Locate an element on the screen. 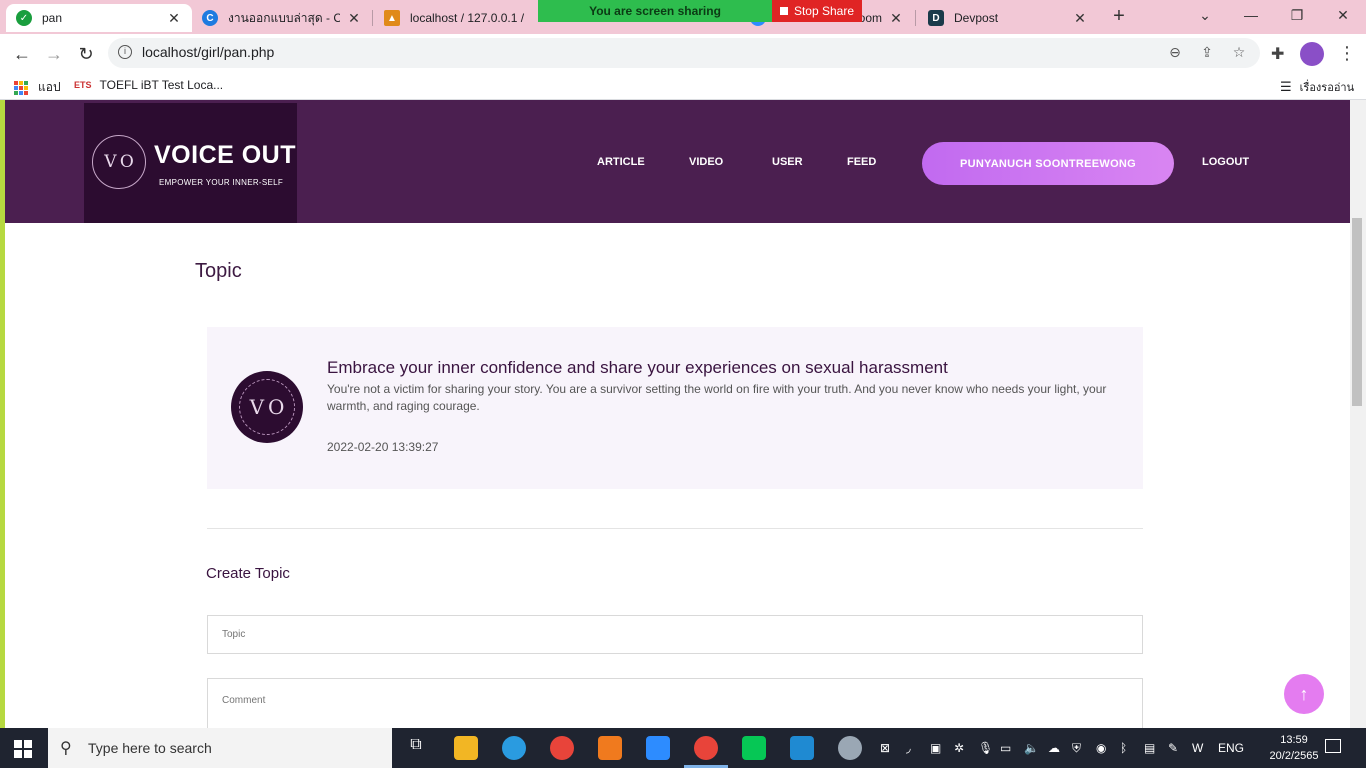 Image resolution: width=1366 pixels, height=768 pixels. line-icon is located at coordinates (754, 748).